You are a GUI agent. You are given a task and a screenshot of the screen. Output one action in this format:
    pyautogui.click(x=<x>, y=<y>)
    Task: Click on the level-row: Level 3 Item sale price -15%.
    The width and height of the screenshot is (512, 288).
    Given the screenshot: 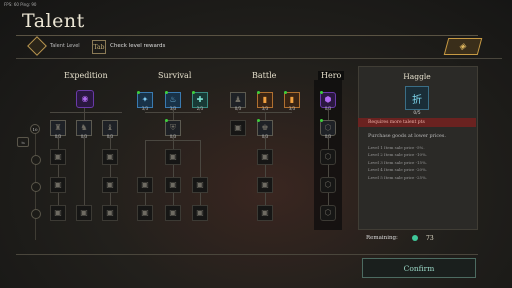 What is the action you would take?
    pyautogui.click(x=398, y=162)
    